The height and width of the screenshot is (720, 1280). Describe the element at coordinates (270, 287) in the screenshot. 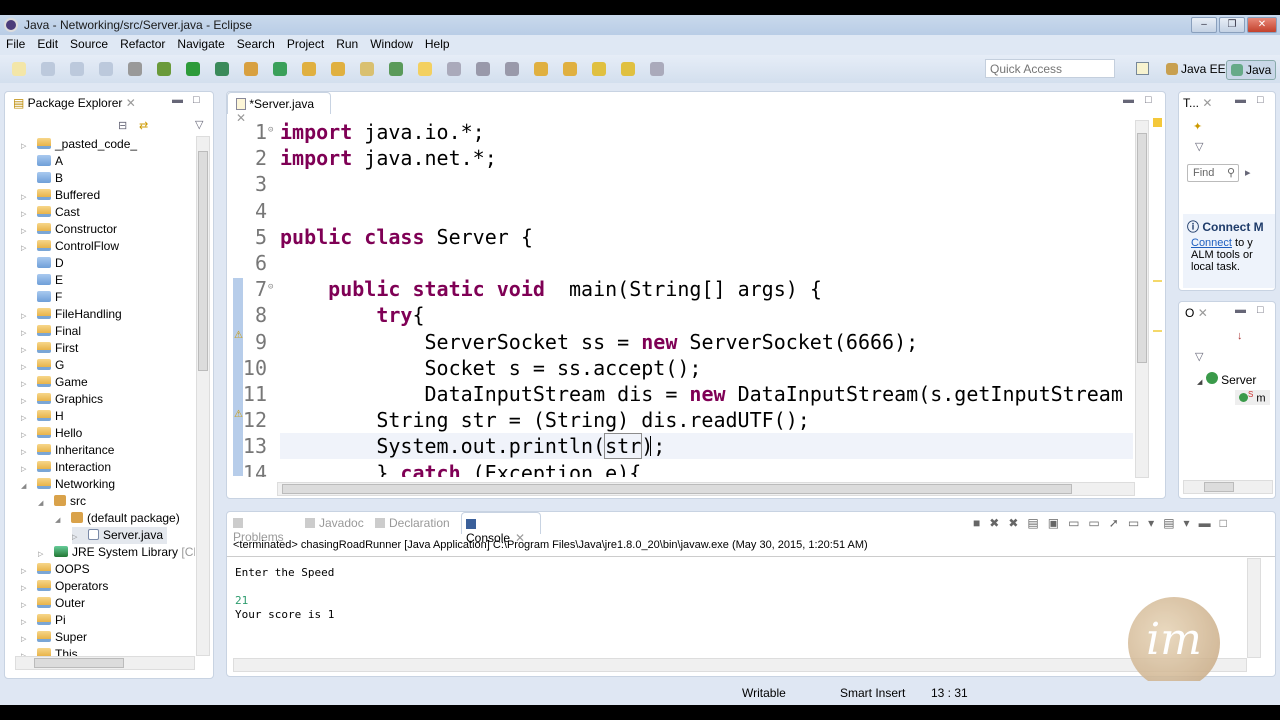

I see `fold-icon: ⊝` at that location.